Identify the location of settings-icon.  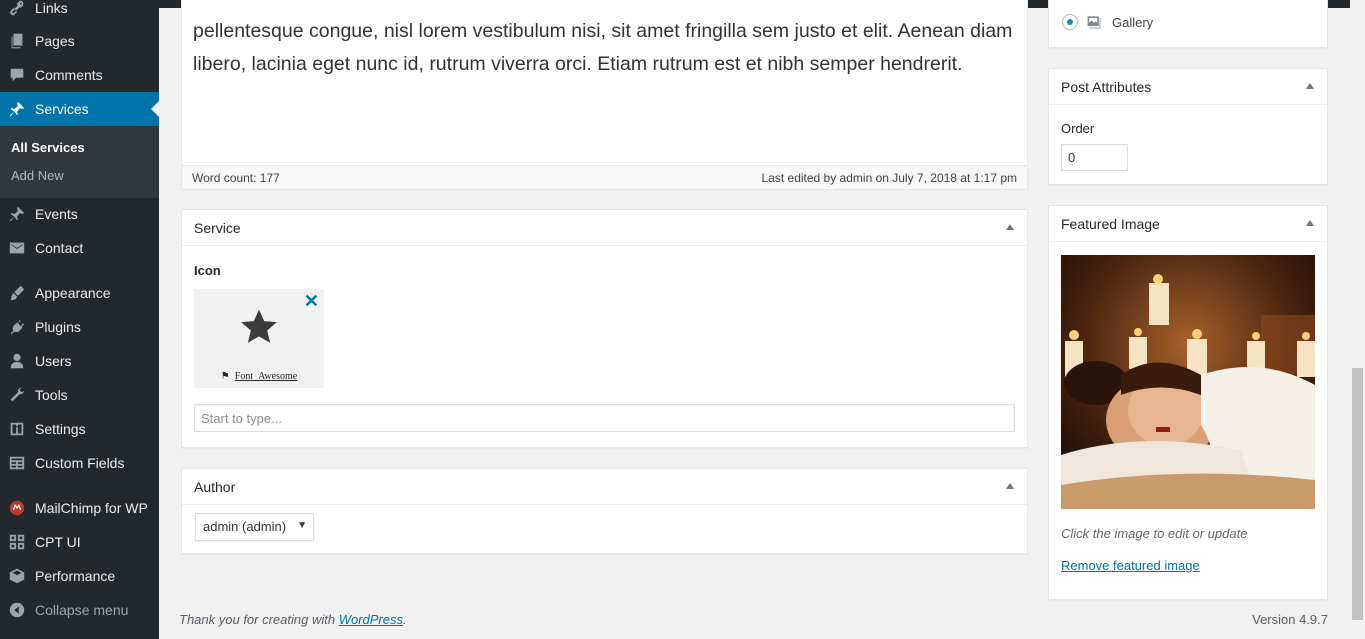
(17, 429).